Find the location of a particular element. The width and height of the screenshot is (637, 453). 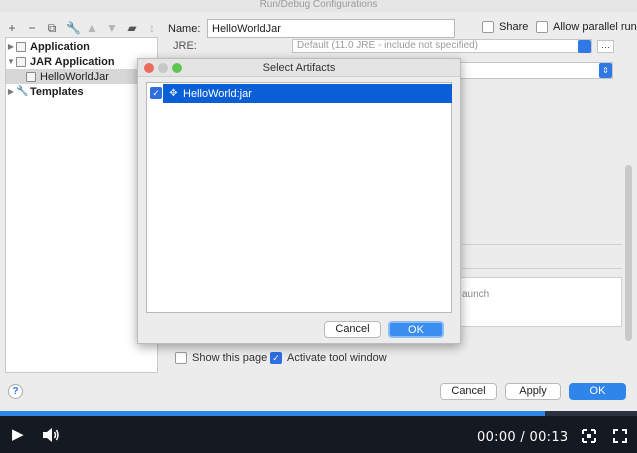

tree-item-helloworldjar: HelloWorldJar is located at coordinates (81, 76).